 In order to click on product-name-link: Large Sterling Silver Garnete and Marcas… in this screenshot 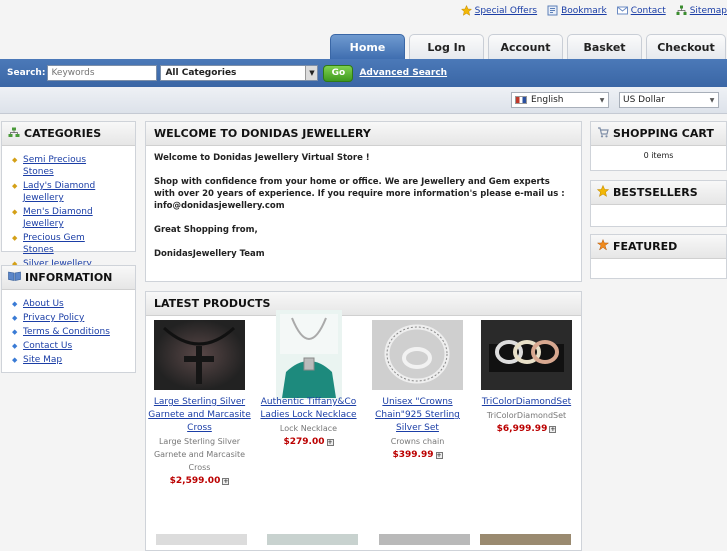, I will do `click(199, 415)`.